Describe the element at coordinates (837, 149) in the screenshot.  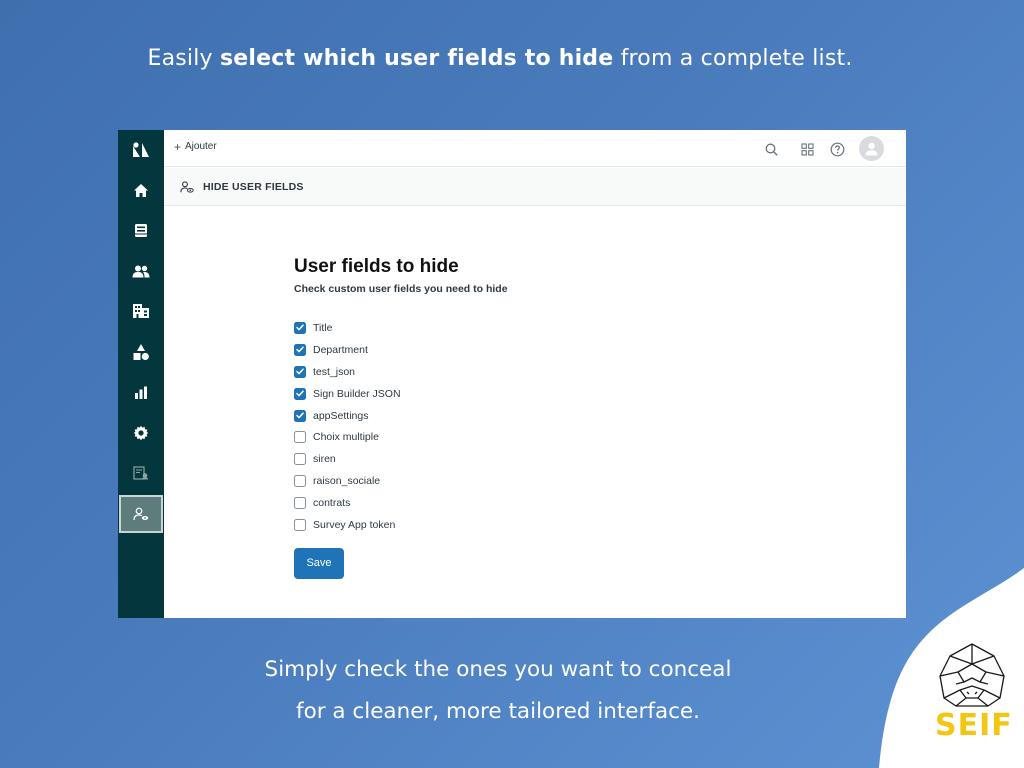
I see `help-icon` at that location.